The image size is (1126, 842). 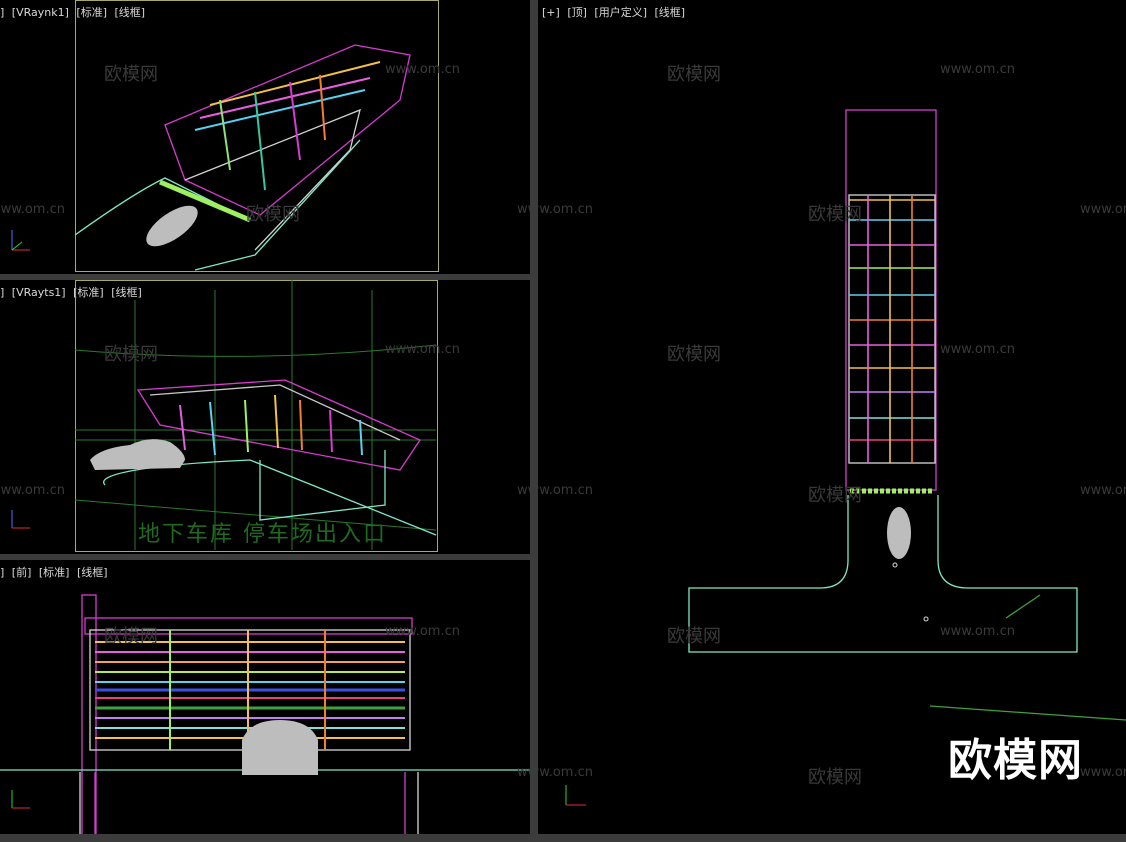 I want to click on wireframe-garage-camera, so click(x=255, y=415).